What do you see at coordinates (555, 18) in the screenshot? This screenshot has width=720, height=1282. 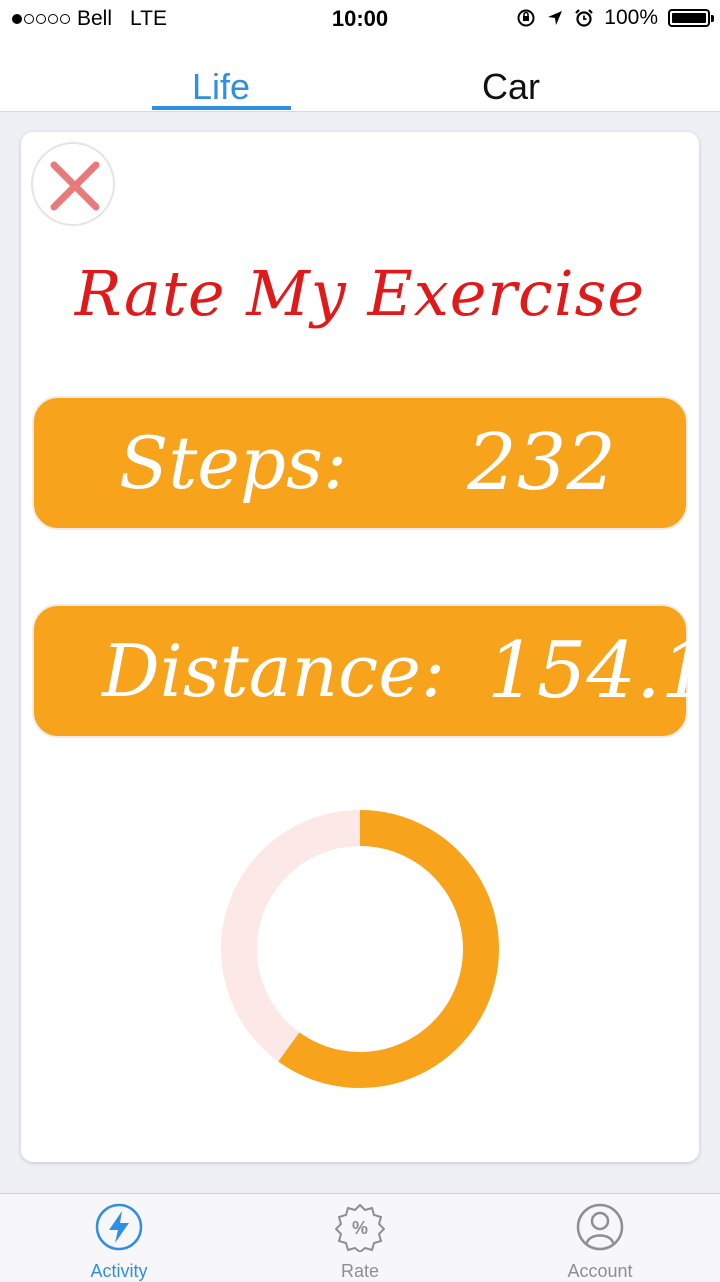 I see `location-arrow-icon` at bounding box center [555, 18].